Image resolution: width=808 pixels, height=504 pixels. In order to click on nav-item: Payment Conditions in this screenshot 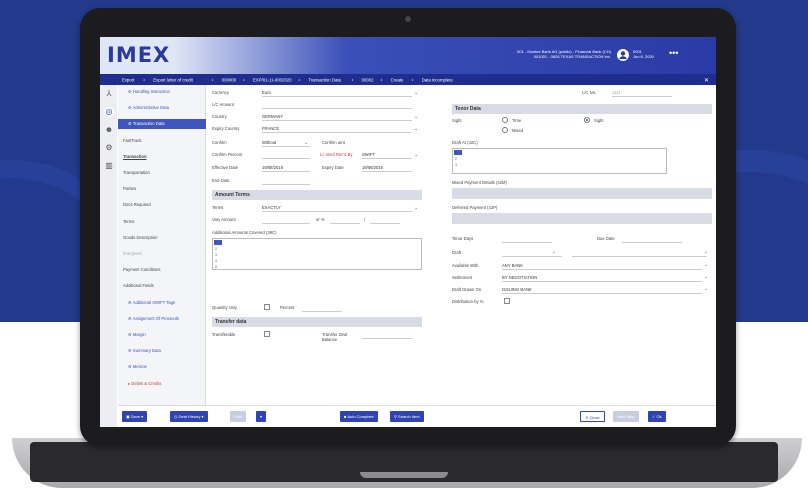, I will do `click(162, 270)`.